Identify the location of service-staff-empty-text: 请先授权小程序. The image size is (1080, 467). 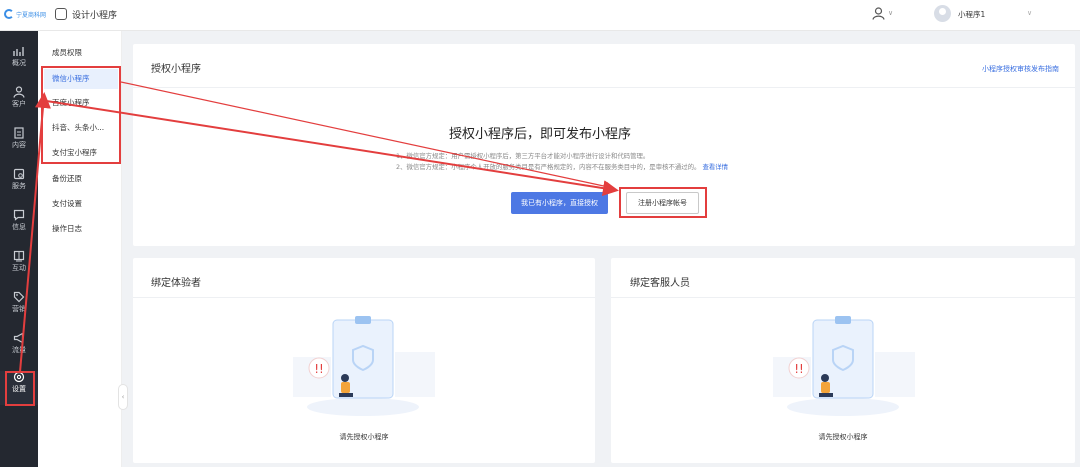
(843, 437).